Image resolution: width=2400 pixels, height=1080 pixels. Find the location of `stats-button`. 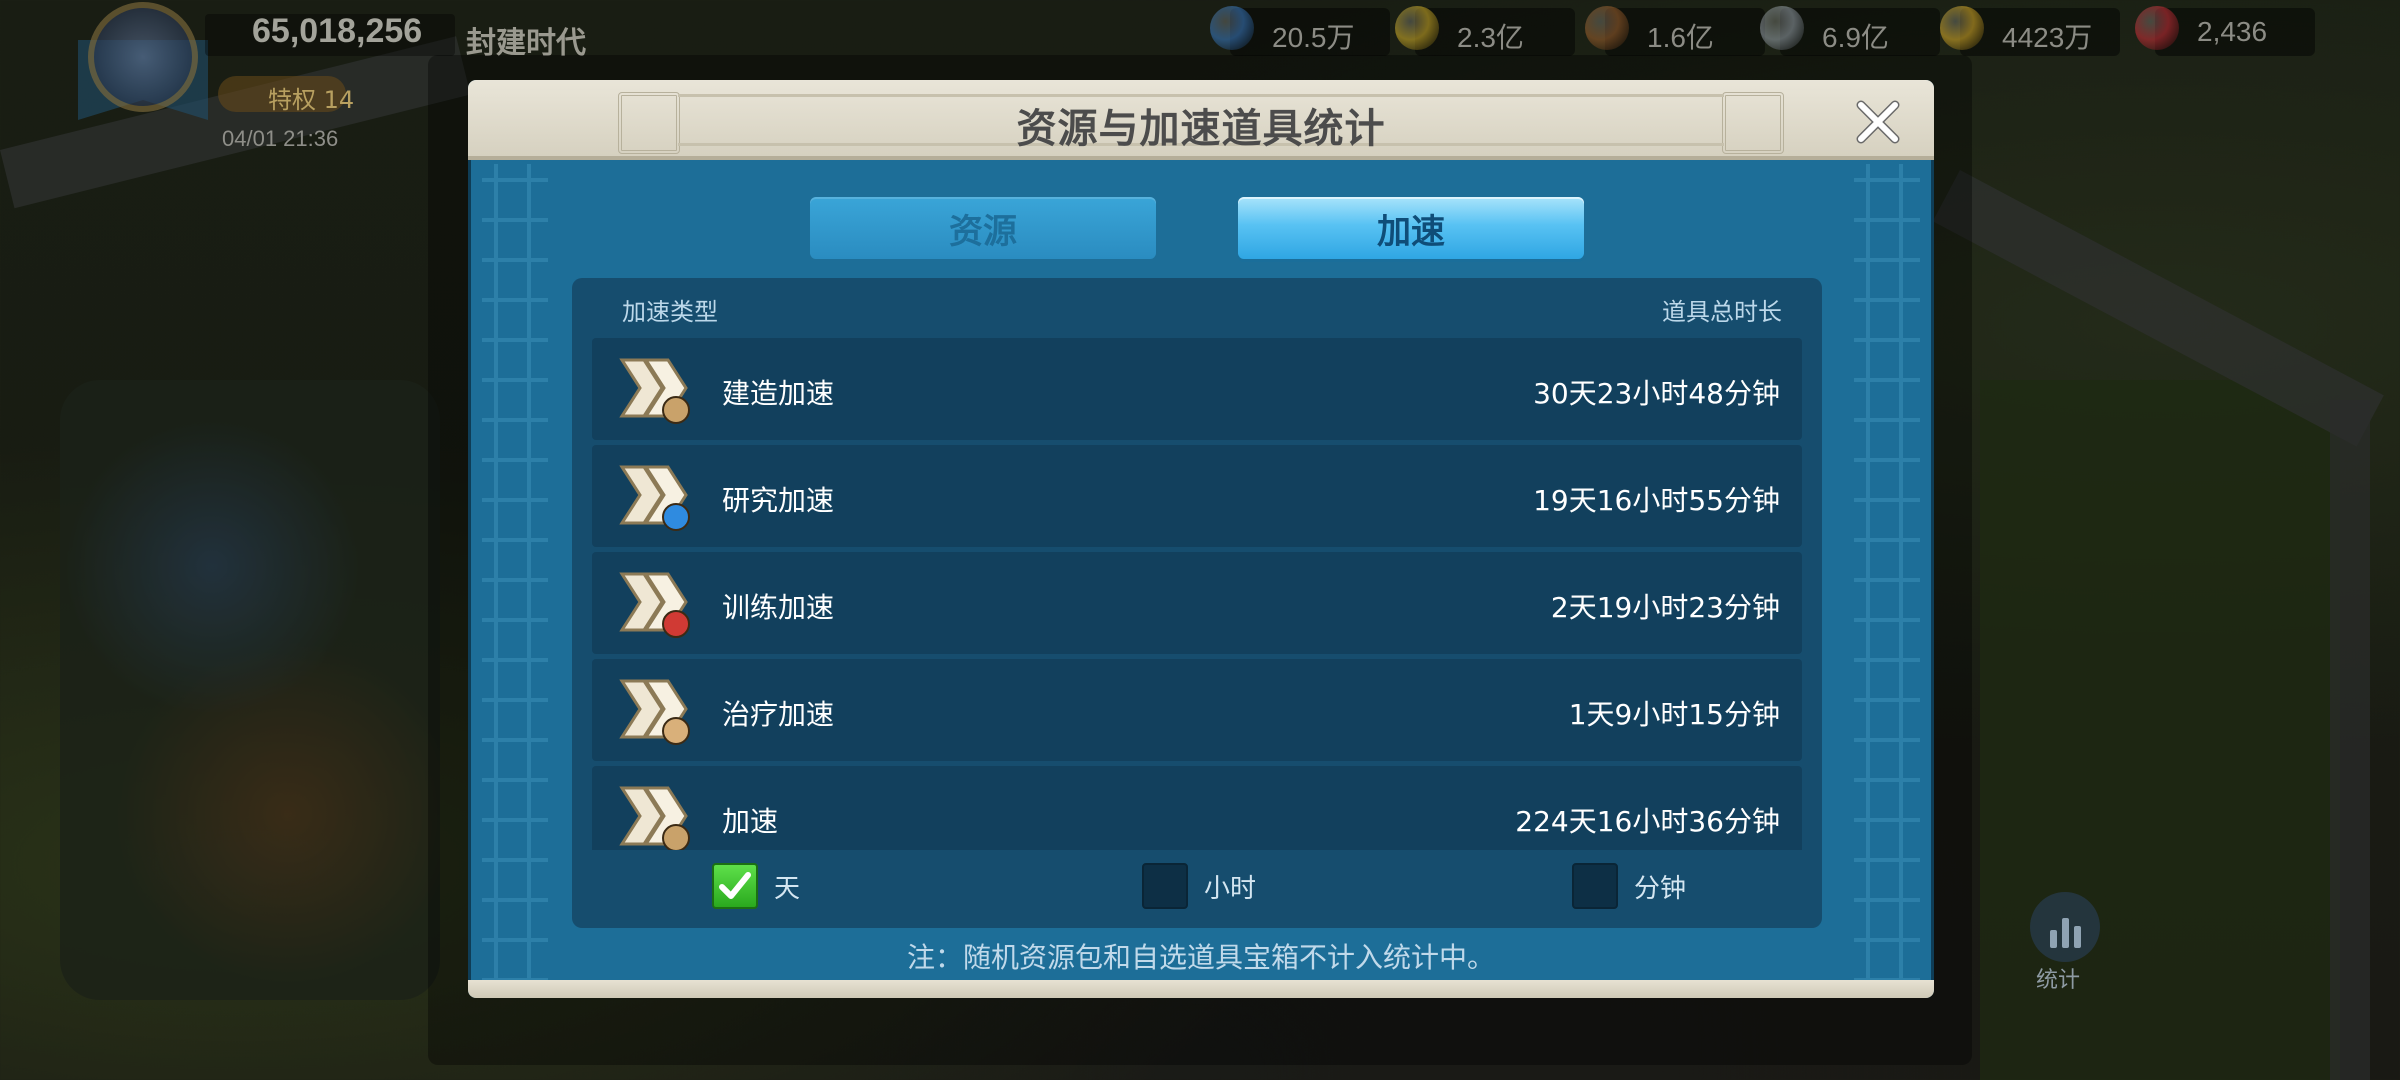

stats-button is located at coordinates (2065, 927).